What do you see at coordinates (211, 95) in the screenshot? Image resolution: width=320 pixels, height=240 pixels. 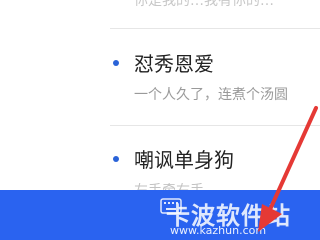 I see `list-item-desc: 一个人久了，连煮个汤圆` at bounding box center [211, 95].